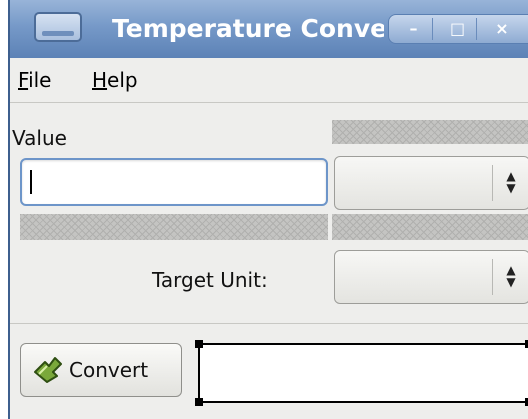  I want to click on source-unit-combo: ▲ ▼, so click(431, 183).